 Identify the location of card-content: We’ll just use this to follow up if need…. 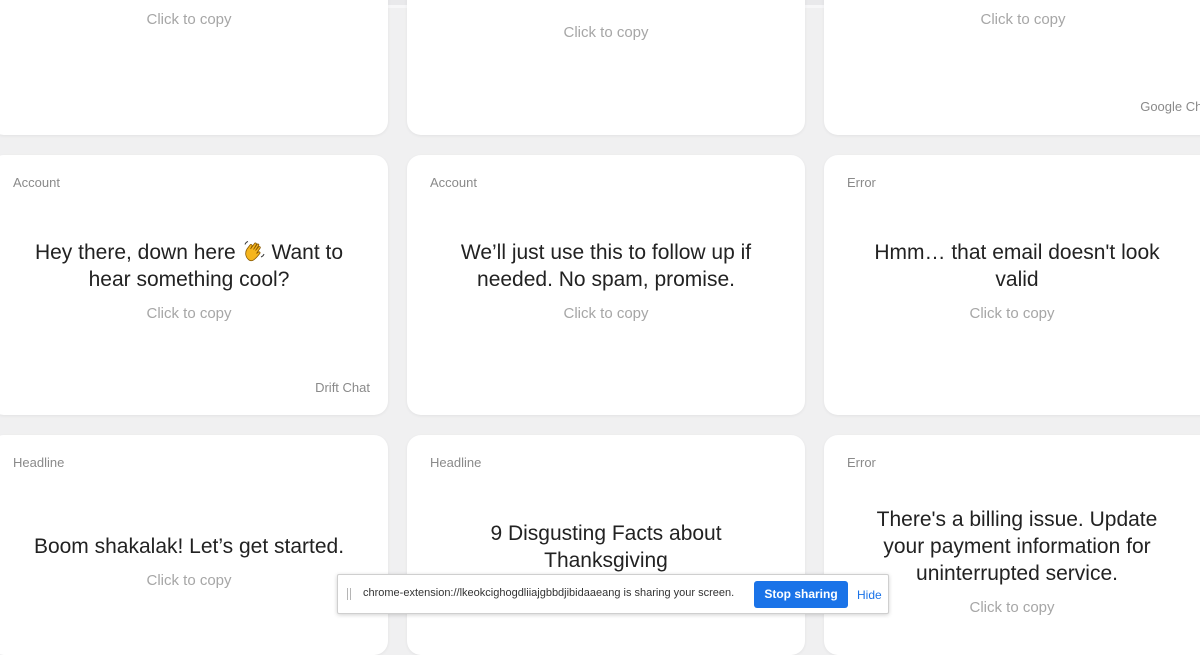
(606, 266).